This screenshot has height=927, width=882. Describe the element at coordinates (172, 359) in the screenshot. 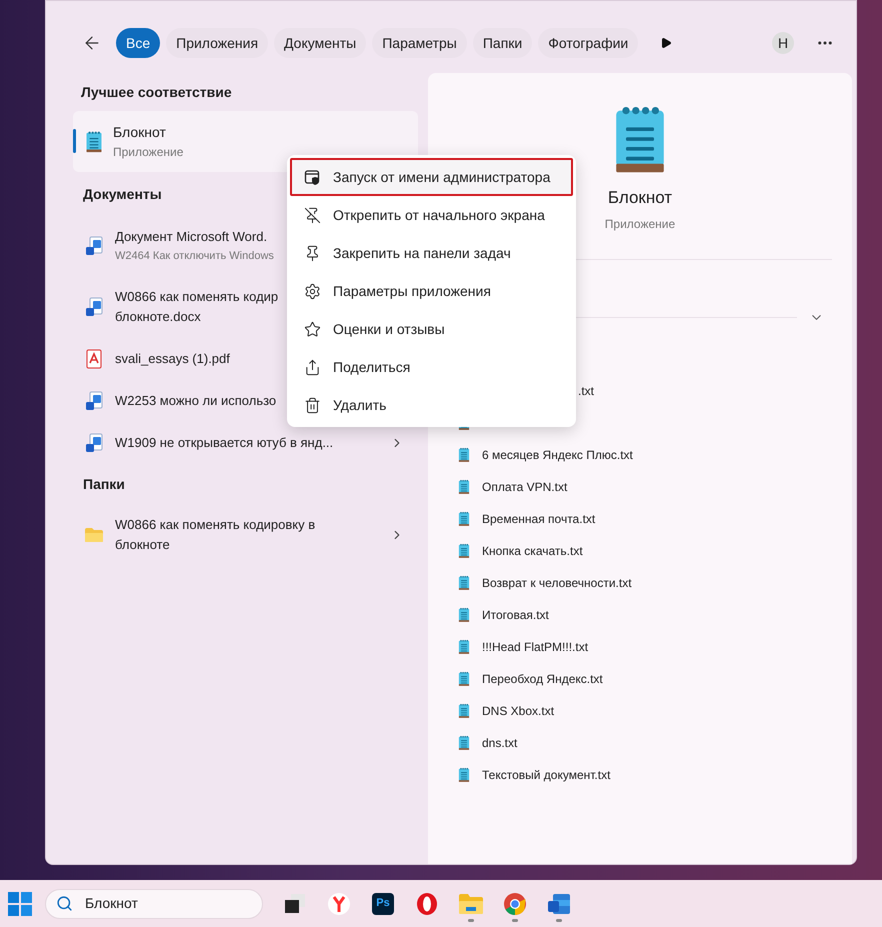

I see `result-title: svali_essays (1).pdf` at that location.